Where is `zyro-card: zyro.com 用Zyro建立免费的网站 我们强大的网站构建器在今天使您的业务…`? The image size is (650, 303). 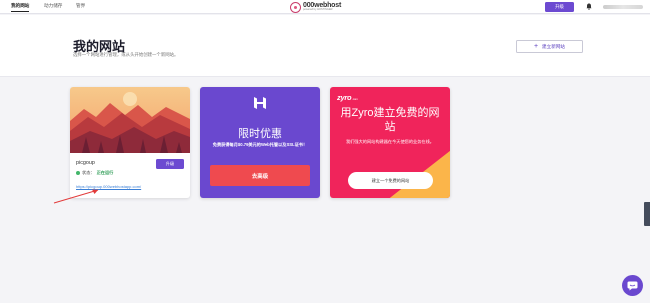 zyro-card: zyro.com 用Zyro建立免费的网站 我们强大的网站构建器在今天使您的业务… is located at coordinates (390, 142).